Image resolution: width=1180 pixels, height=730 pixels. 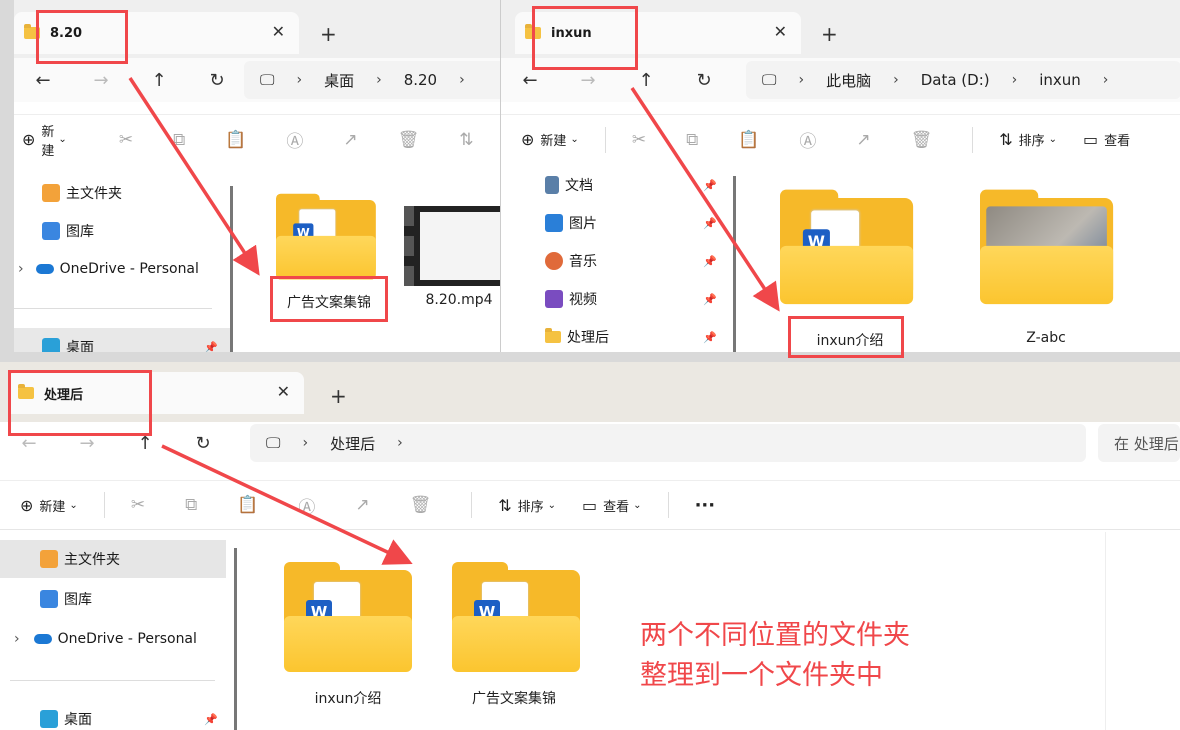 I want to click on breadcrumb-1: 8.20, so click(x=420, y=80).